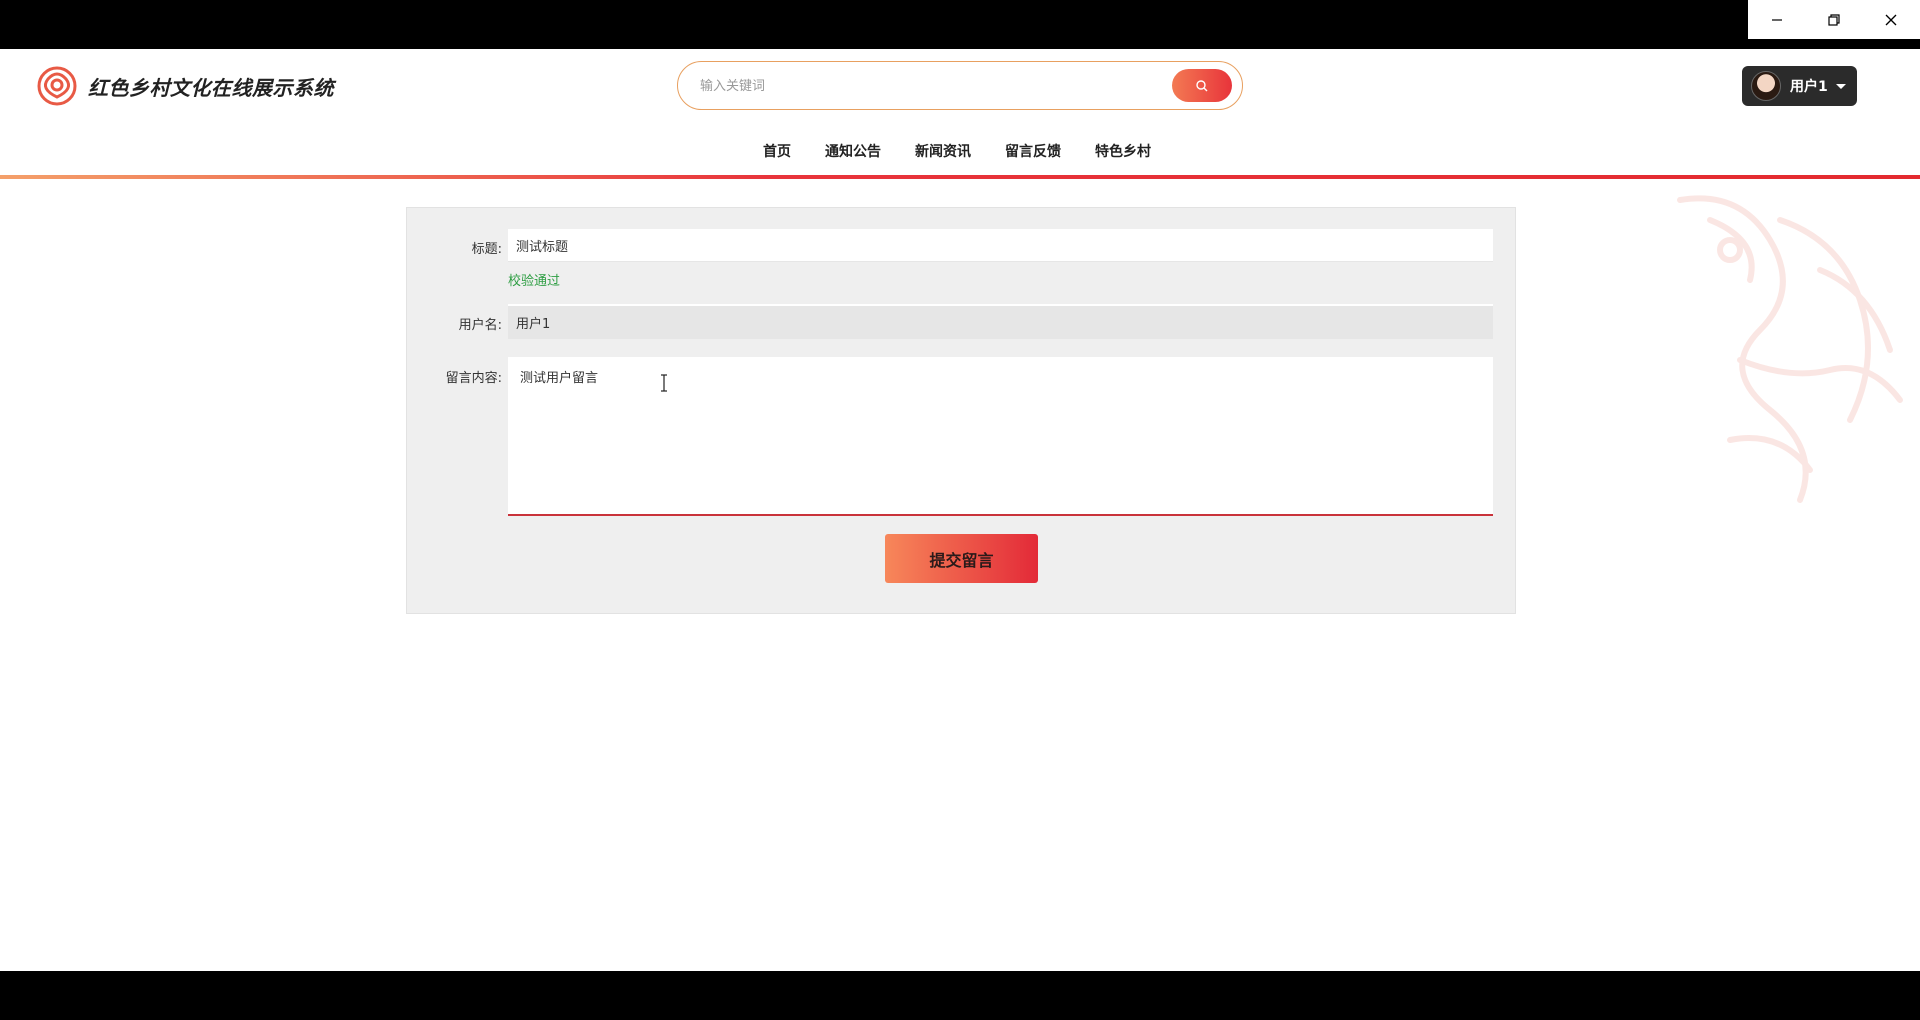 This screenshot has height=1020, width=1920. I want to click on search-input, so click(920, 86).